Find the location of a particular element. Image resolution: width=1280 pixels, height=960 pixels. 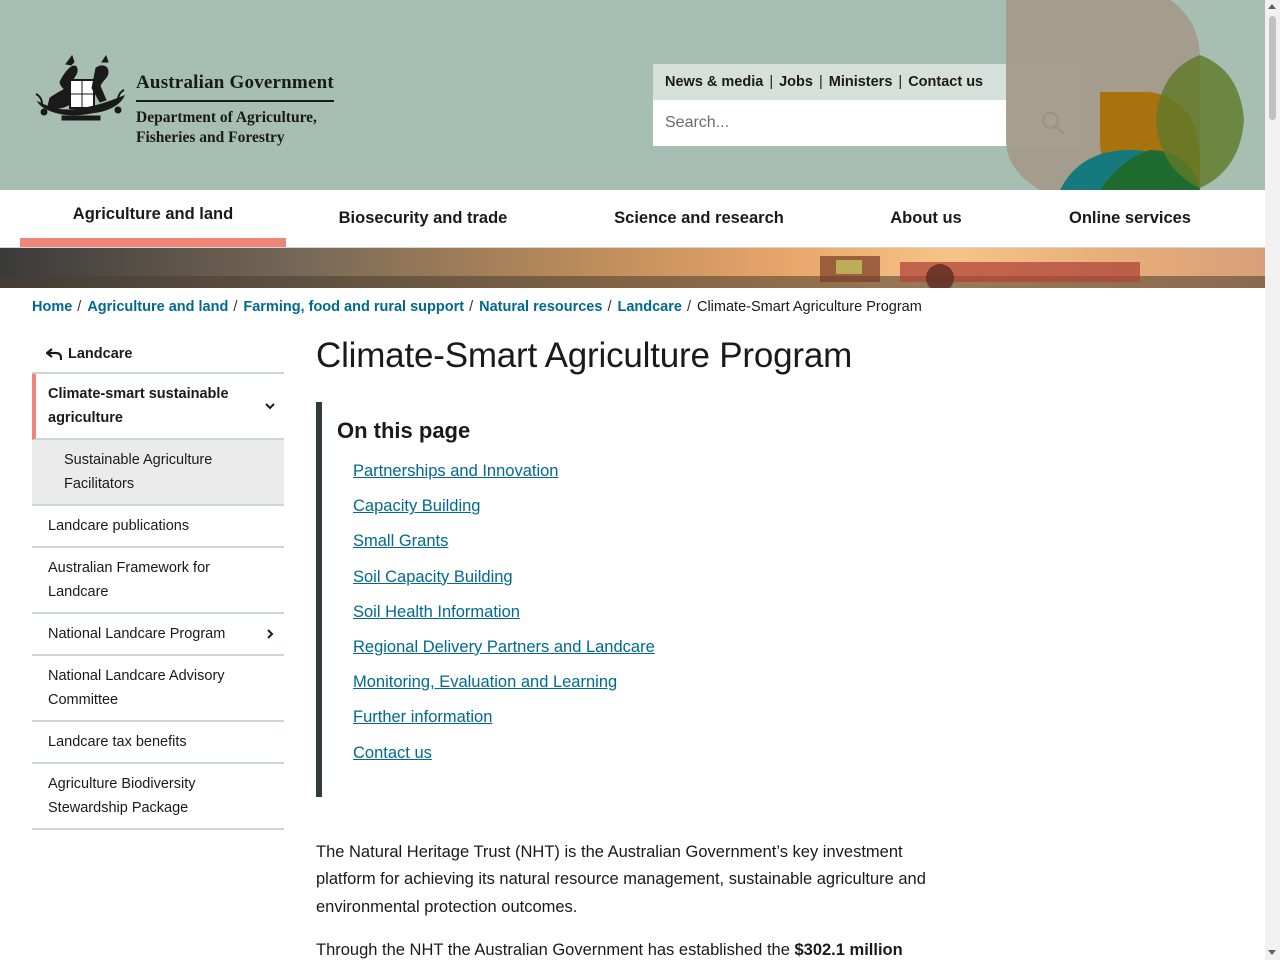

scrollbar-thumb is located at coordinates (1272, 68).